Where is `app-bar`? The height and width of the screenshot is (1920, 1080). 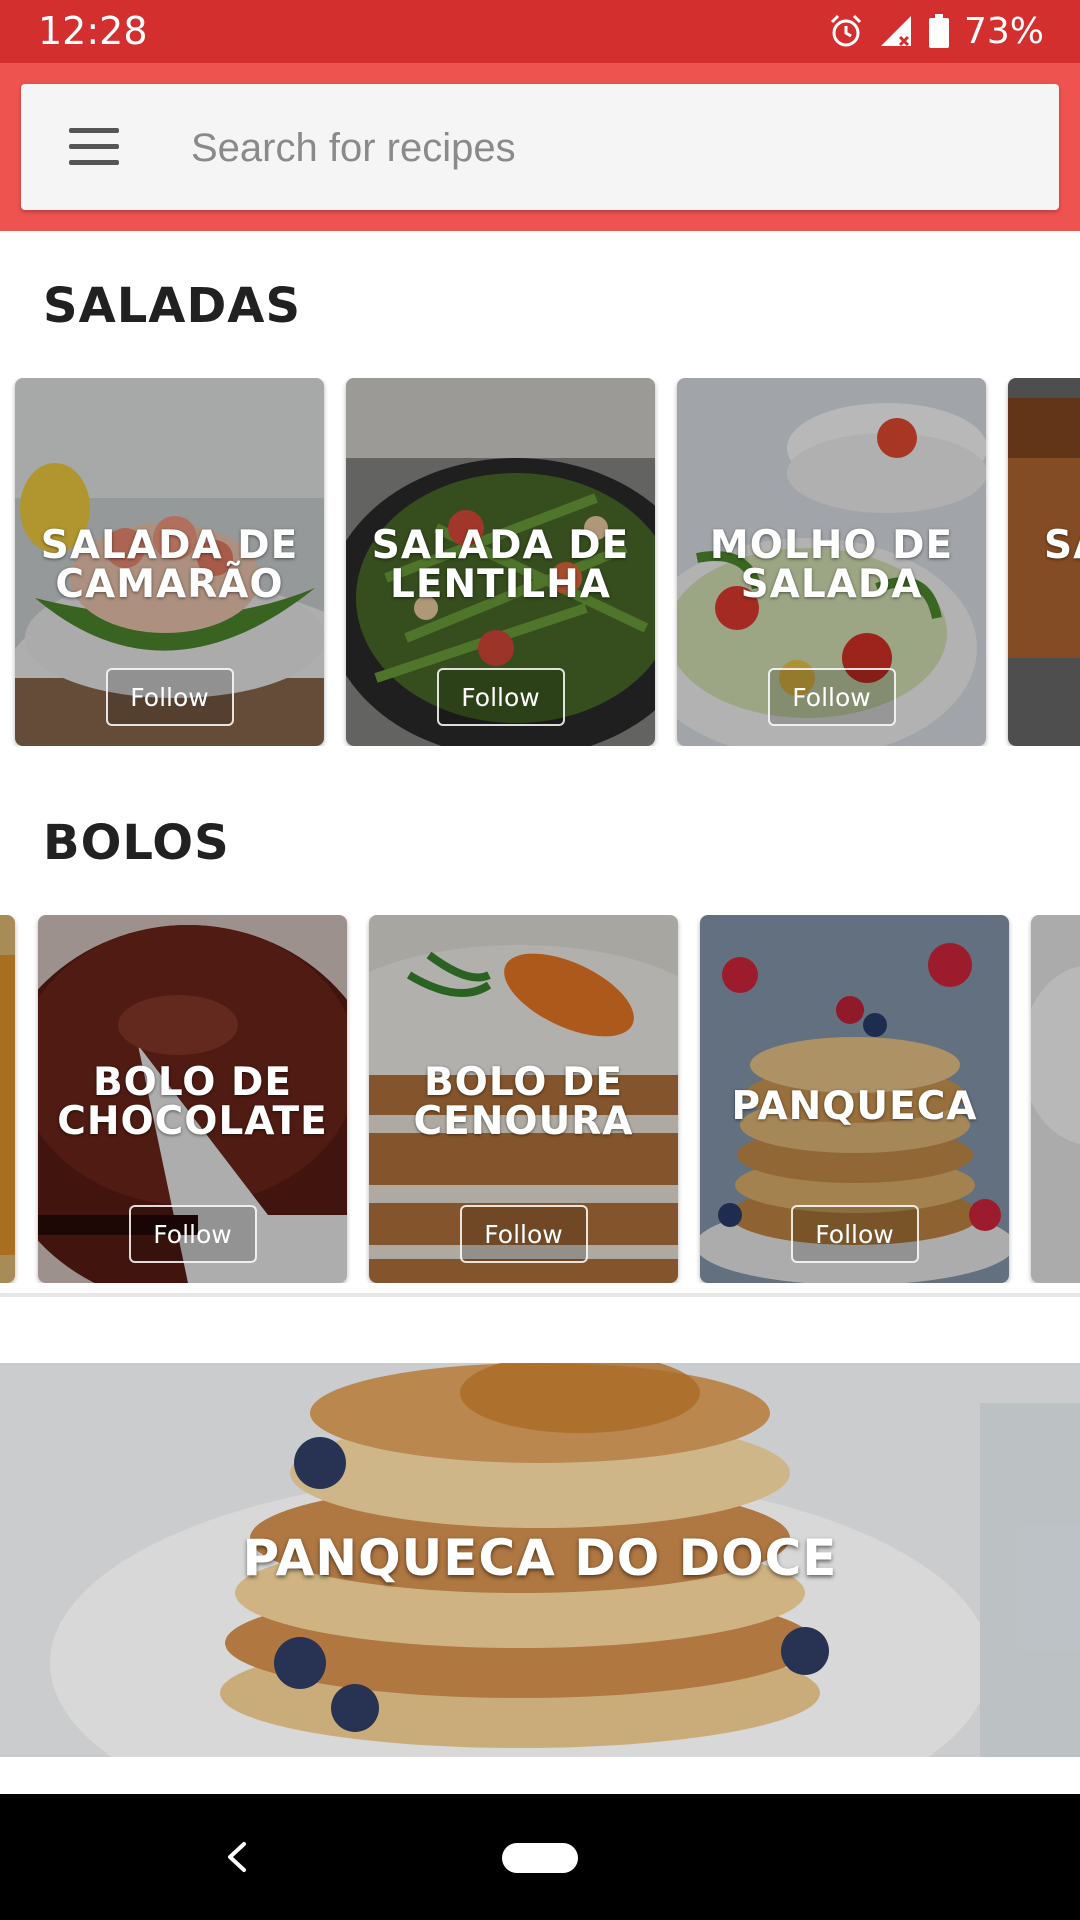
app-bar is located at coordinates (540, 147).